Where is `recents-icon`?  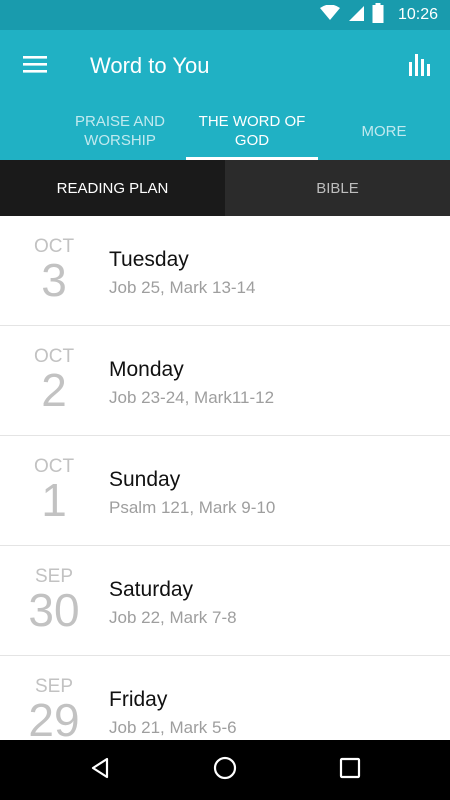 recents-icon is located at coordinates (350, 770).